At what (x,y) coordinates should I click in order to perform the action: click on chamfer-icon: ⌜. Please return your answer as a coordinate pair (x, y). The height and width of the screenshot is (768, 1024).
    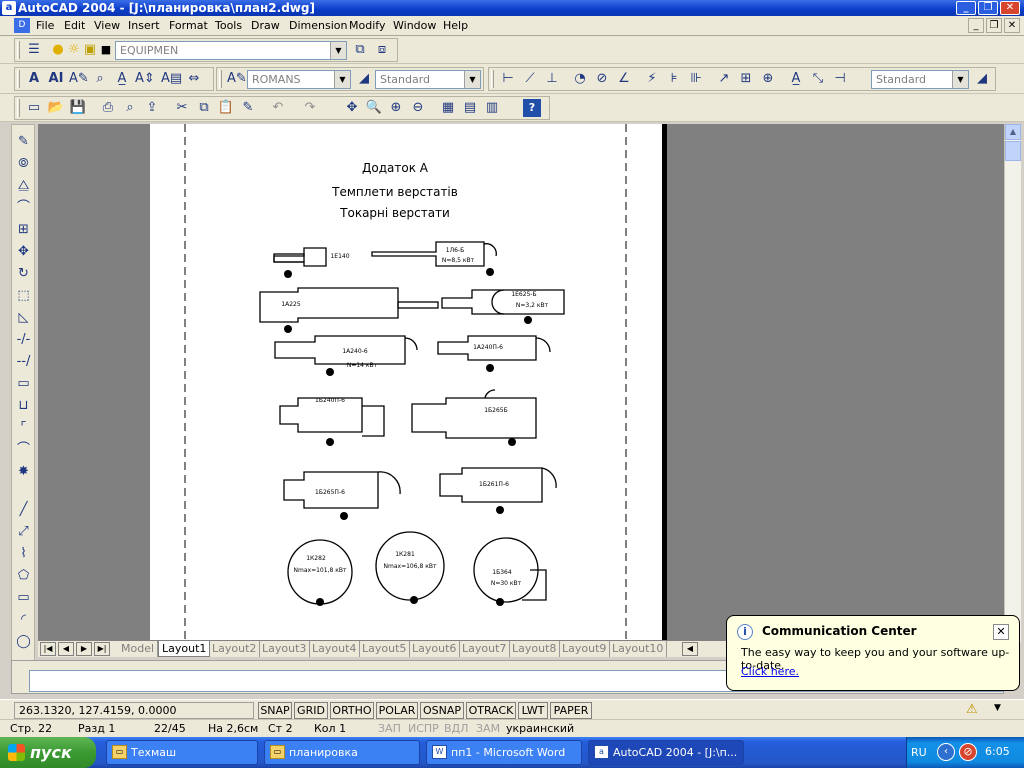
    Looking at the image, I should click on (23, 428).